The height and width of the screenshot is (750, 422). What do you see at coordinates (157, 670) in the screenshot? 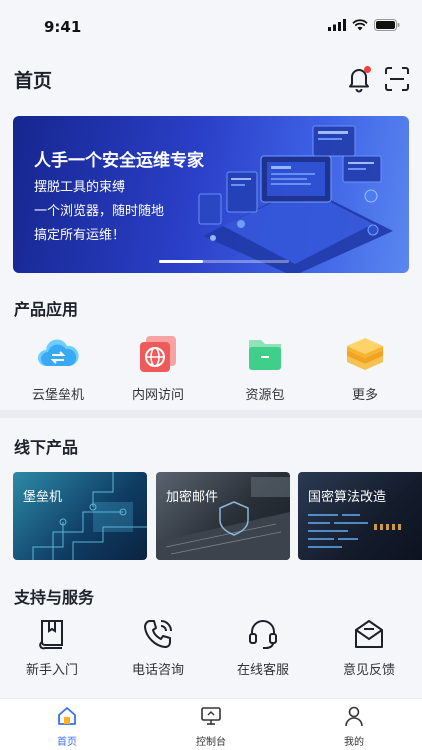
I see `support-label: 电话咨询` at bounding box center [157, 670].